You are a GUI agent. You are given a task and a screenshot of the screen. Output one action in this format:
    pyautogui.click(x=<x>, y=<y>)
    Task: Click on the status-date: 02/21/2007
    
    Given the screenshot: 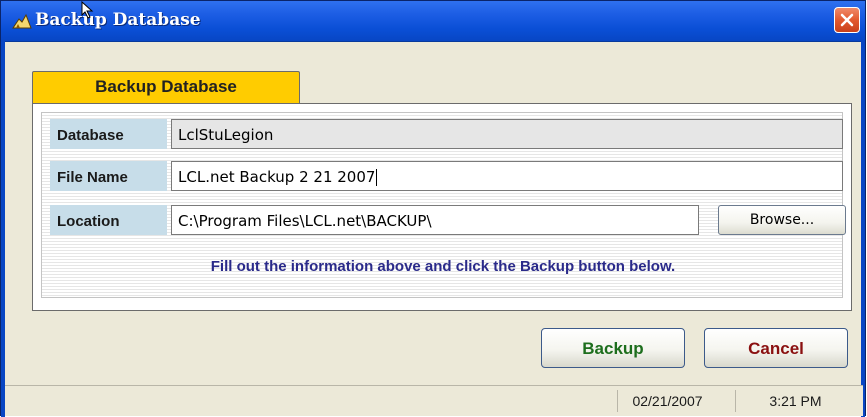 What is the action you would take?
    pyautogui.click(x=667, y=401)
    